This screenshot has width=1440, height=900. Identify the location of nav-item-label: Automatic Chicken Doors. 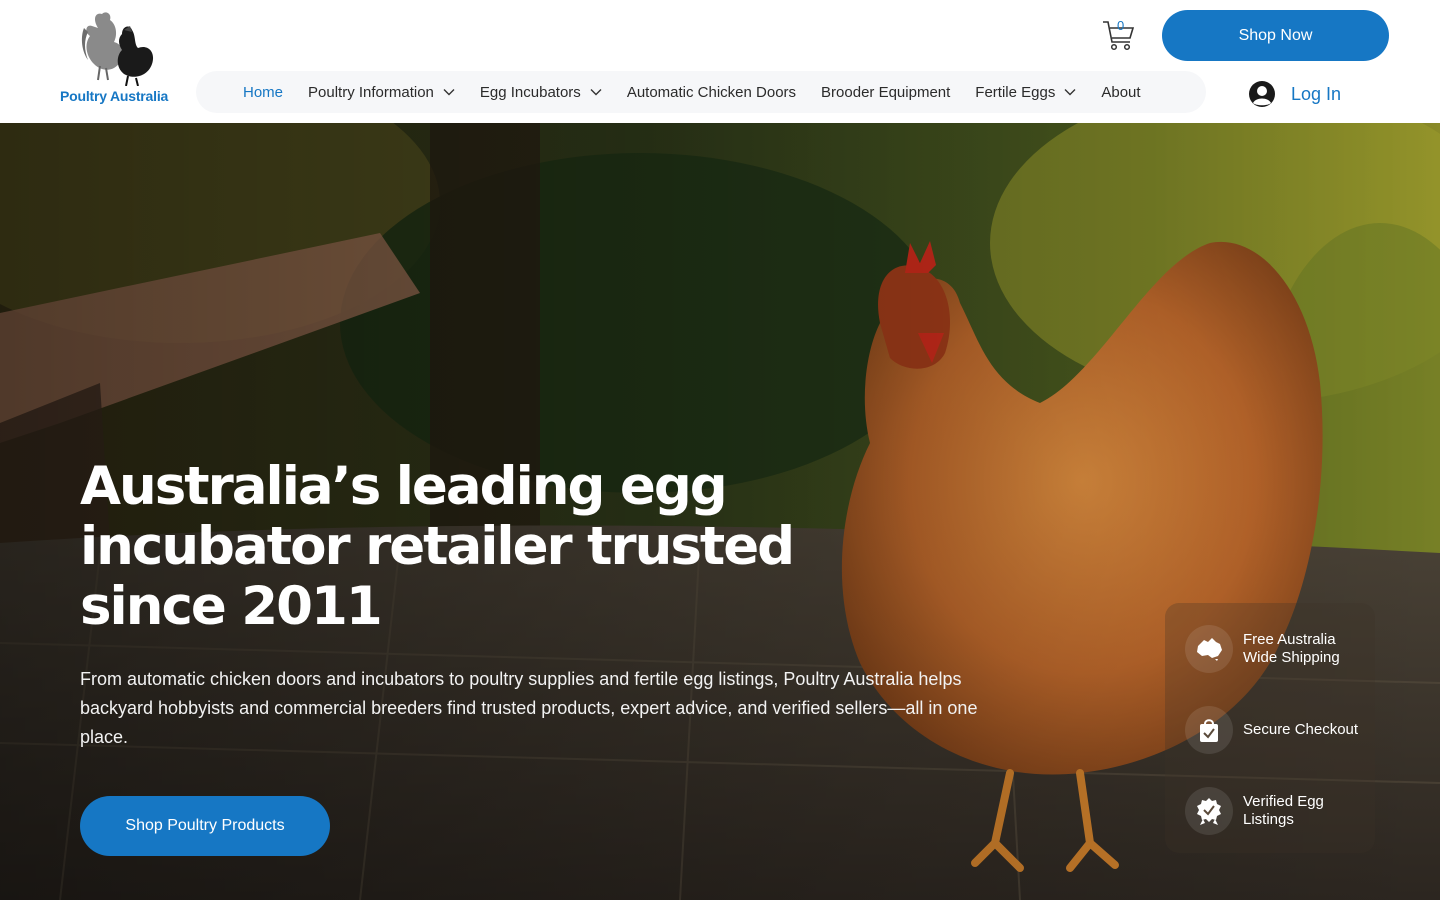
(711, 92).